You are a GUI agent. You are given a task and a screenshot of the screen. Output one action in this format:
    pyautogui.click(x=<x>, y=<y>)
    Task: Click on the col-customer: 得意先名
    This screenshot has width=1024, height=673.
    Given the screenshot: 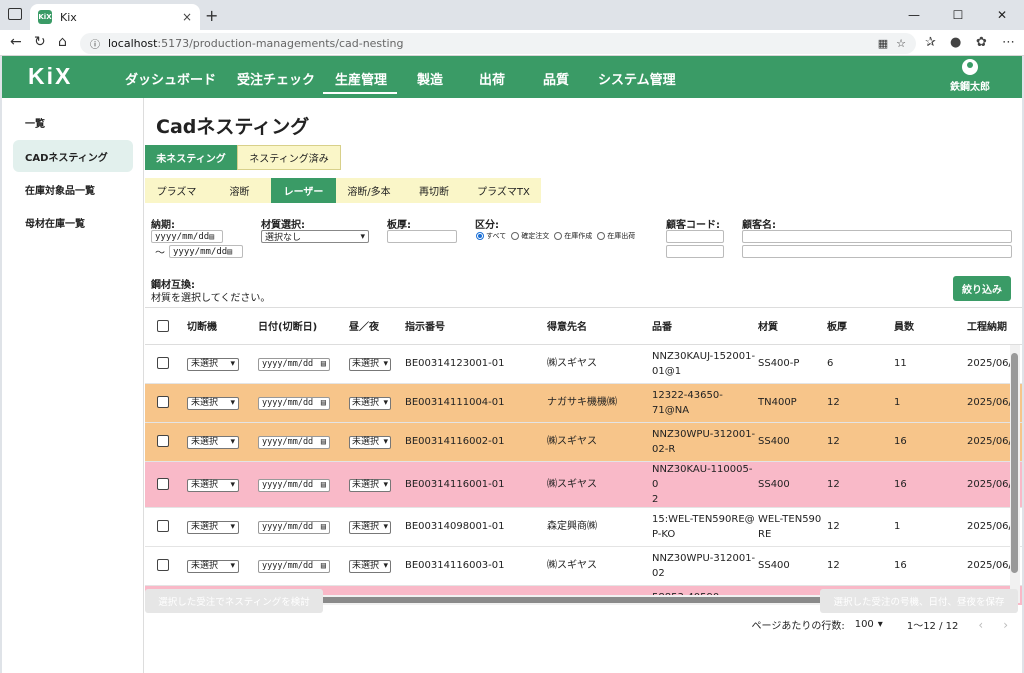 What is the action you would take?
    pyautogui.click(x=599, y=326)
    